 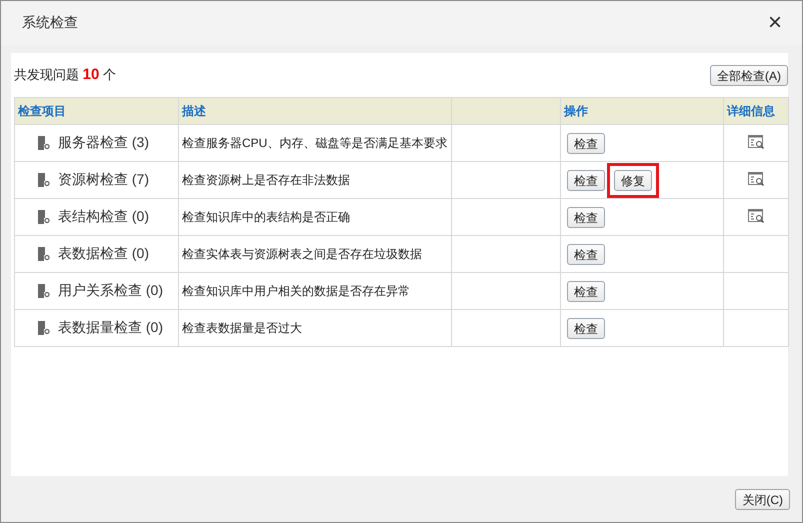 What do you see at coordinates (50, 23) in the screenshot?
I see `window-title: 系统检查` at bounding box center [50, 23].